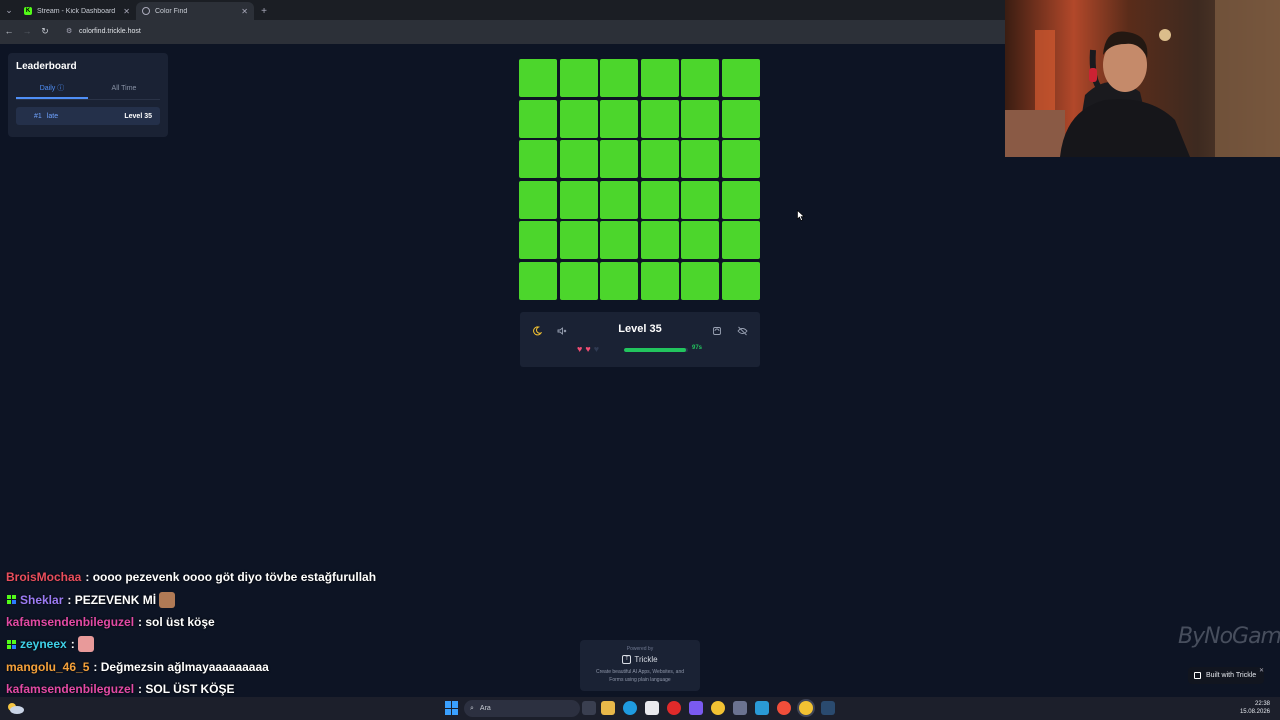  What do you see at coordinates (608, 708) in the screenshot?
I see `file-explorer-icon` at bounding box center [608, 708].